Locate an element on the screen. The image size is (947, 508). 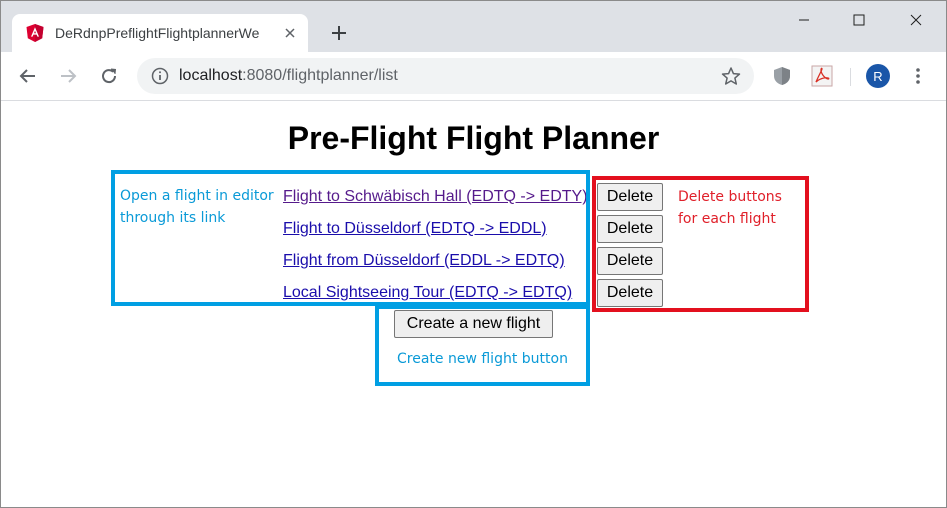
close-tab-icon is located at coordinates (290, 33).